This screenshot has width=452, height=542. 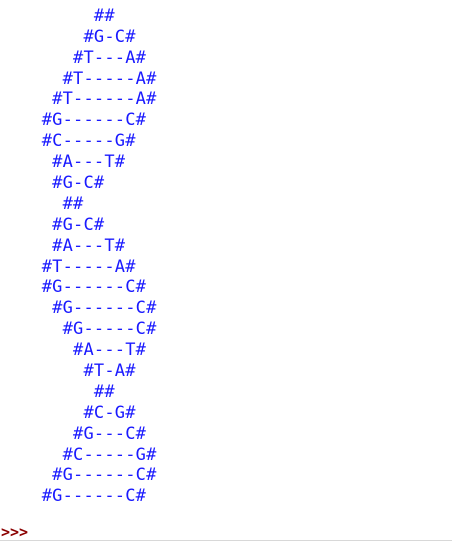 What do you see at coordinates (240, 532) in the screenshot?
I see `command-input` at bounding box center [240, 532].